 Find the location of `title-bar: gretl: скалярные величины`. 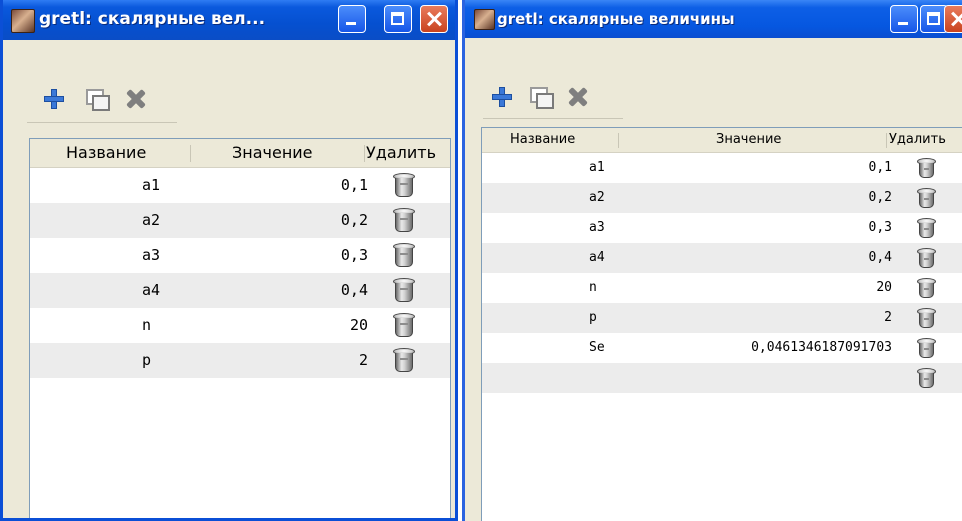

title-bar: gretl: скалярные величины is located at coordinates (713, 19).